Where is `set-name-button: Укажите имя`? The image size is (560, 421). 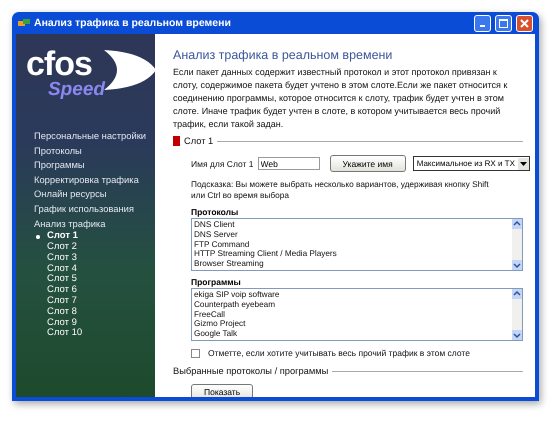
set-name-button: Укажите имя is located at coordinates (368, 163).